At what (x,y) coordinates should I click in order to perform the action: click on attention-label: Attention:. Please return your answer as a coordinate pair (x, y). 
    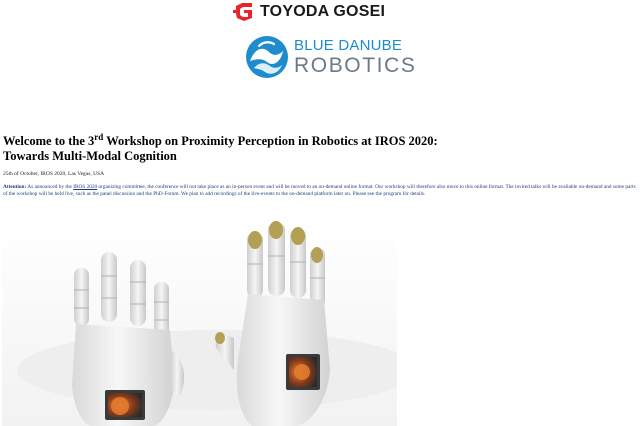
    Looking at the image, I should click on (15, 187).